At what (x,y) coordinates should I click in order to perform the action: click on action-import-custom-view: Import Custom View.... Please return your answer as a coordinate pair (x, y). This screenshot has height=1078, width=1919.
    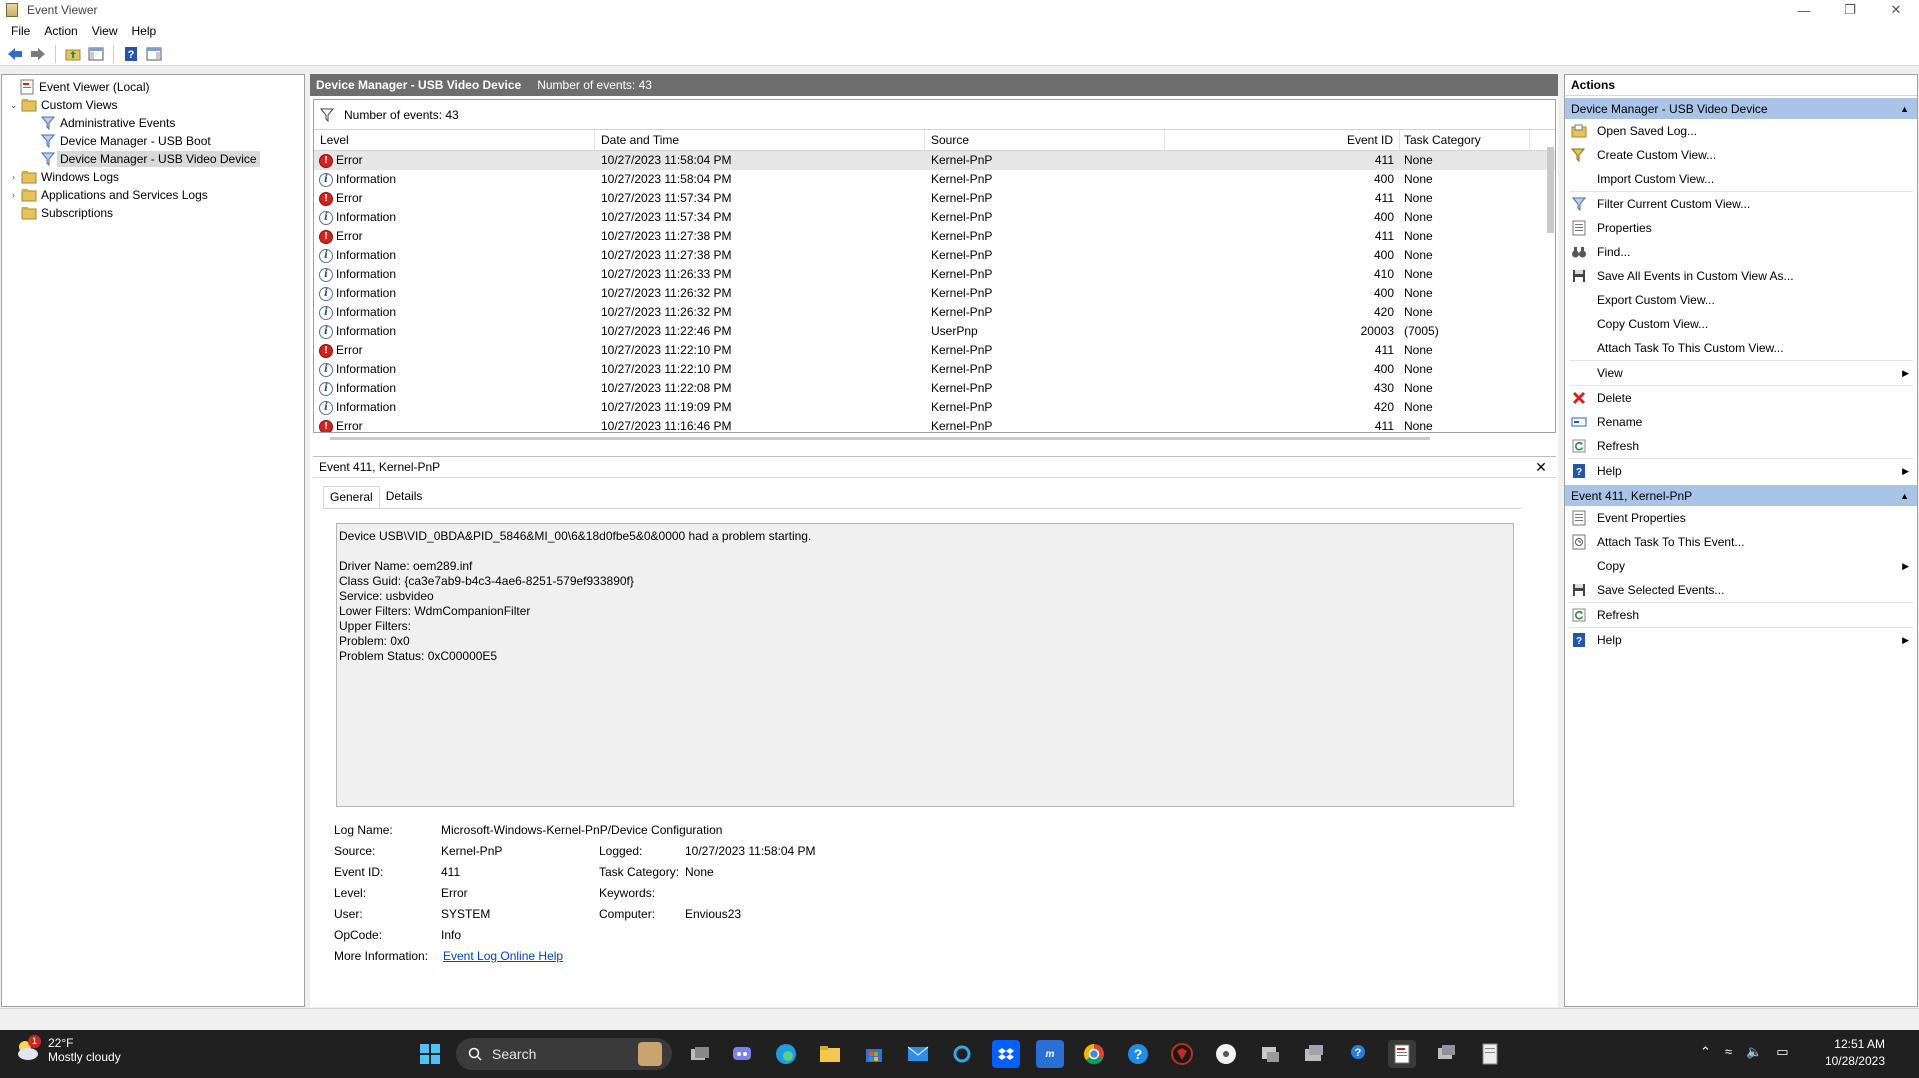
    Looking at the image, I should click on (1741, 179).